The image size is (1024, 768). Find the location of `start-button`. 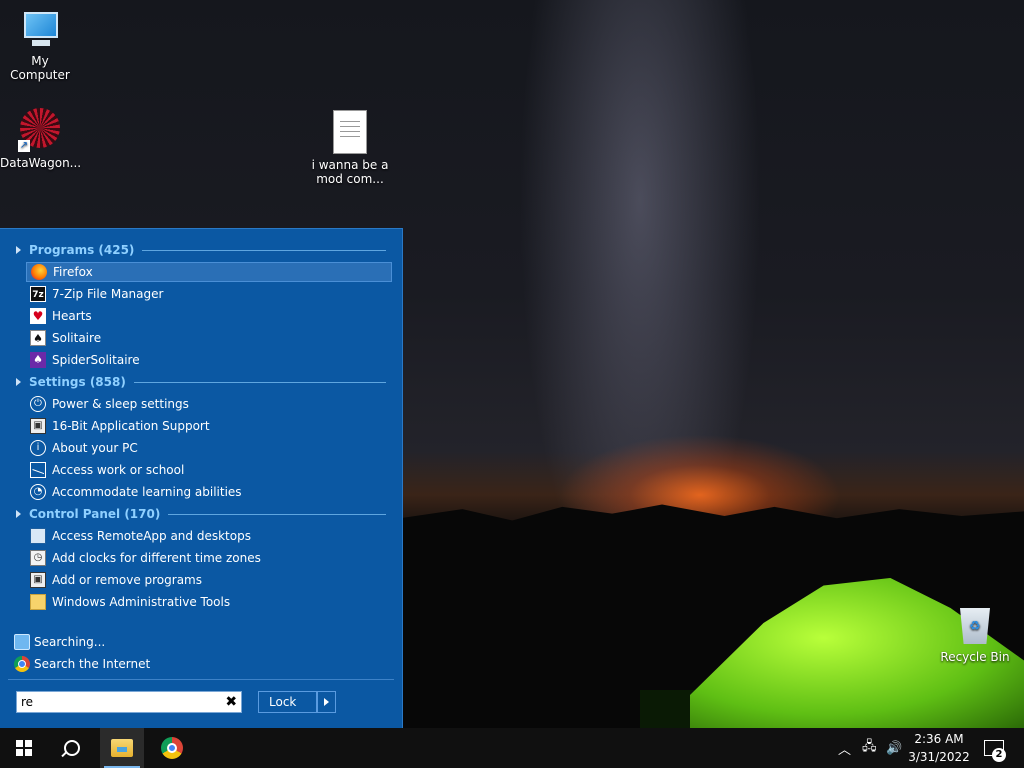

start-button is located at coordinates (24, 748).